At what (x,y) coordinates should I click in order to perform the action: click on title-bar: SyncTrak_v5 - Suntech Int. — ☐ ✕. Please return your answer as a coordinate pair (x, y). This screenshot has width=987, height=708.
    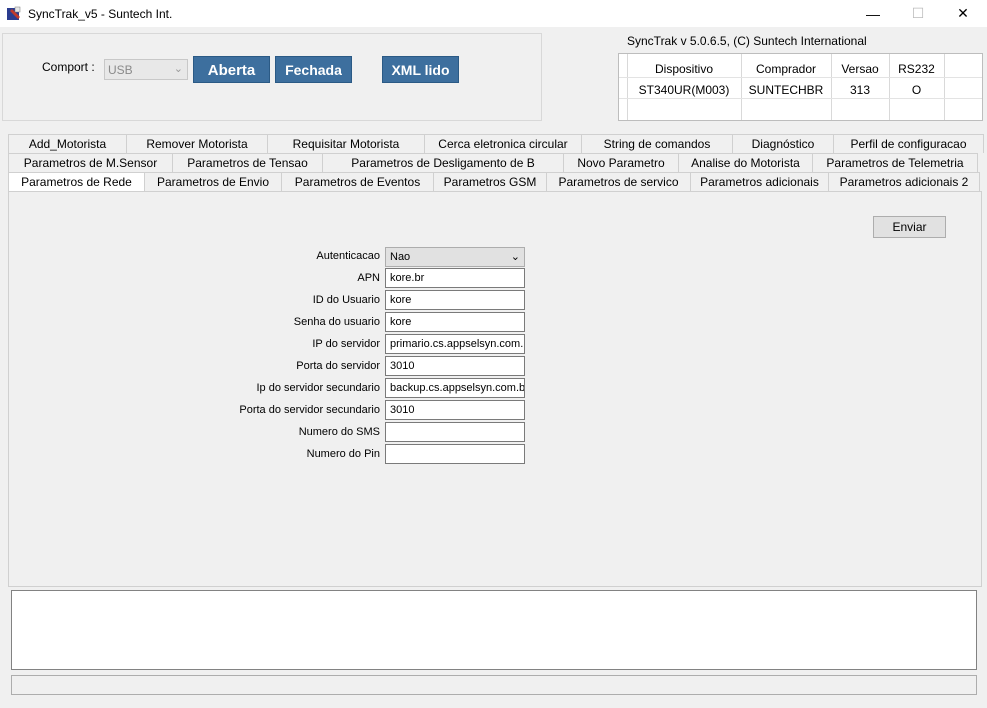
    Looking at the image, I should click on (493, 13).